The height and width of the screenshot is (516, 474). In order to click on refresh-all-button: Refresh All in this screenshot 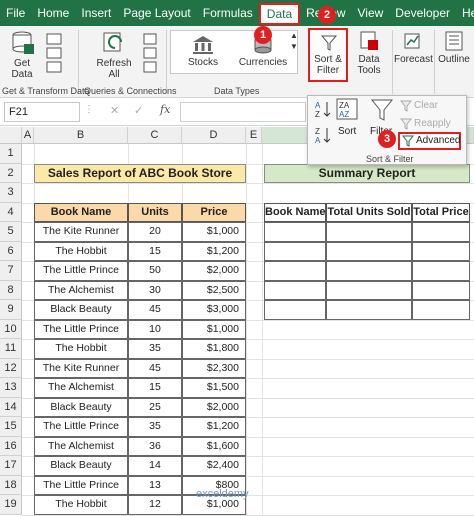, I will do `click(114, 55)`.